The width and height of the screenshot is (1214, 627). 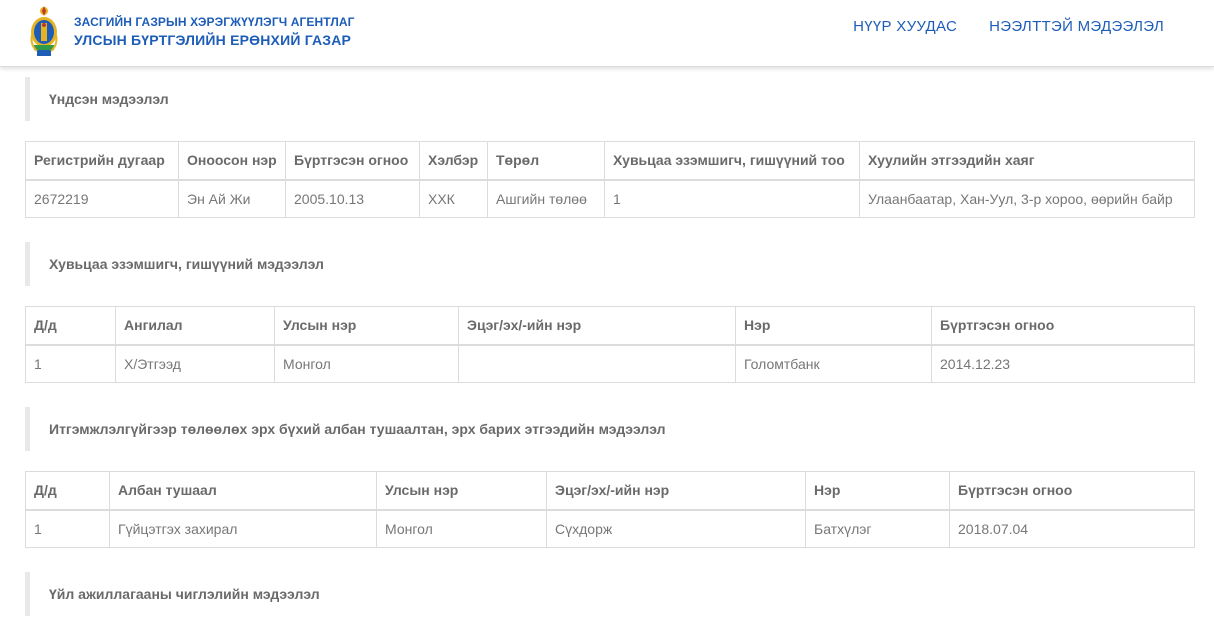 What do you see at coordinates (609, 264) in the screenshot?
I see `section-title-shareholders: Хувьцаа эзэмшигч, гишүүний мэдээлэл` at bounding box center [609, 264].